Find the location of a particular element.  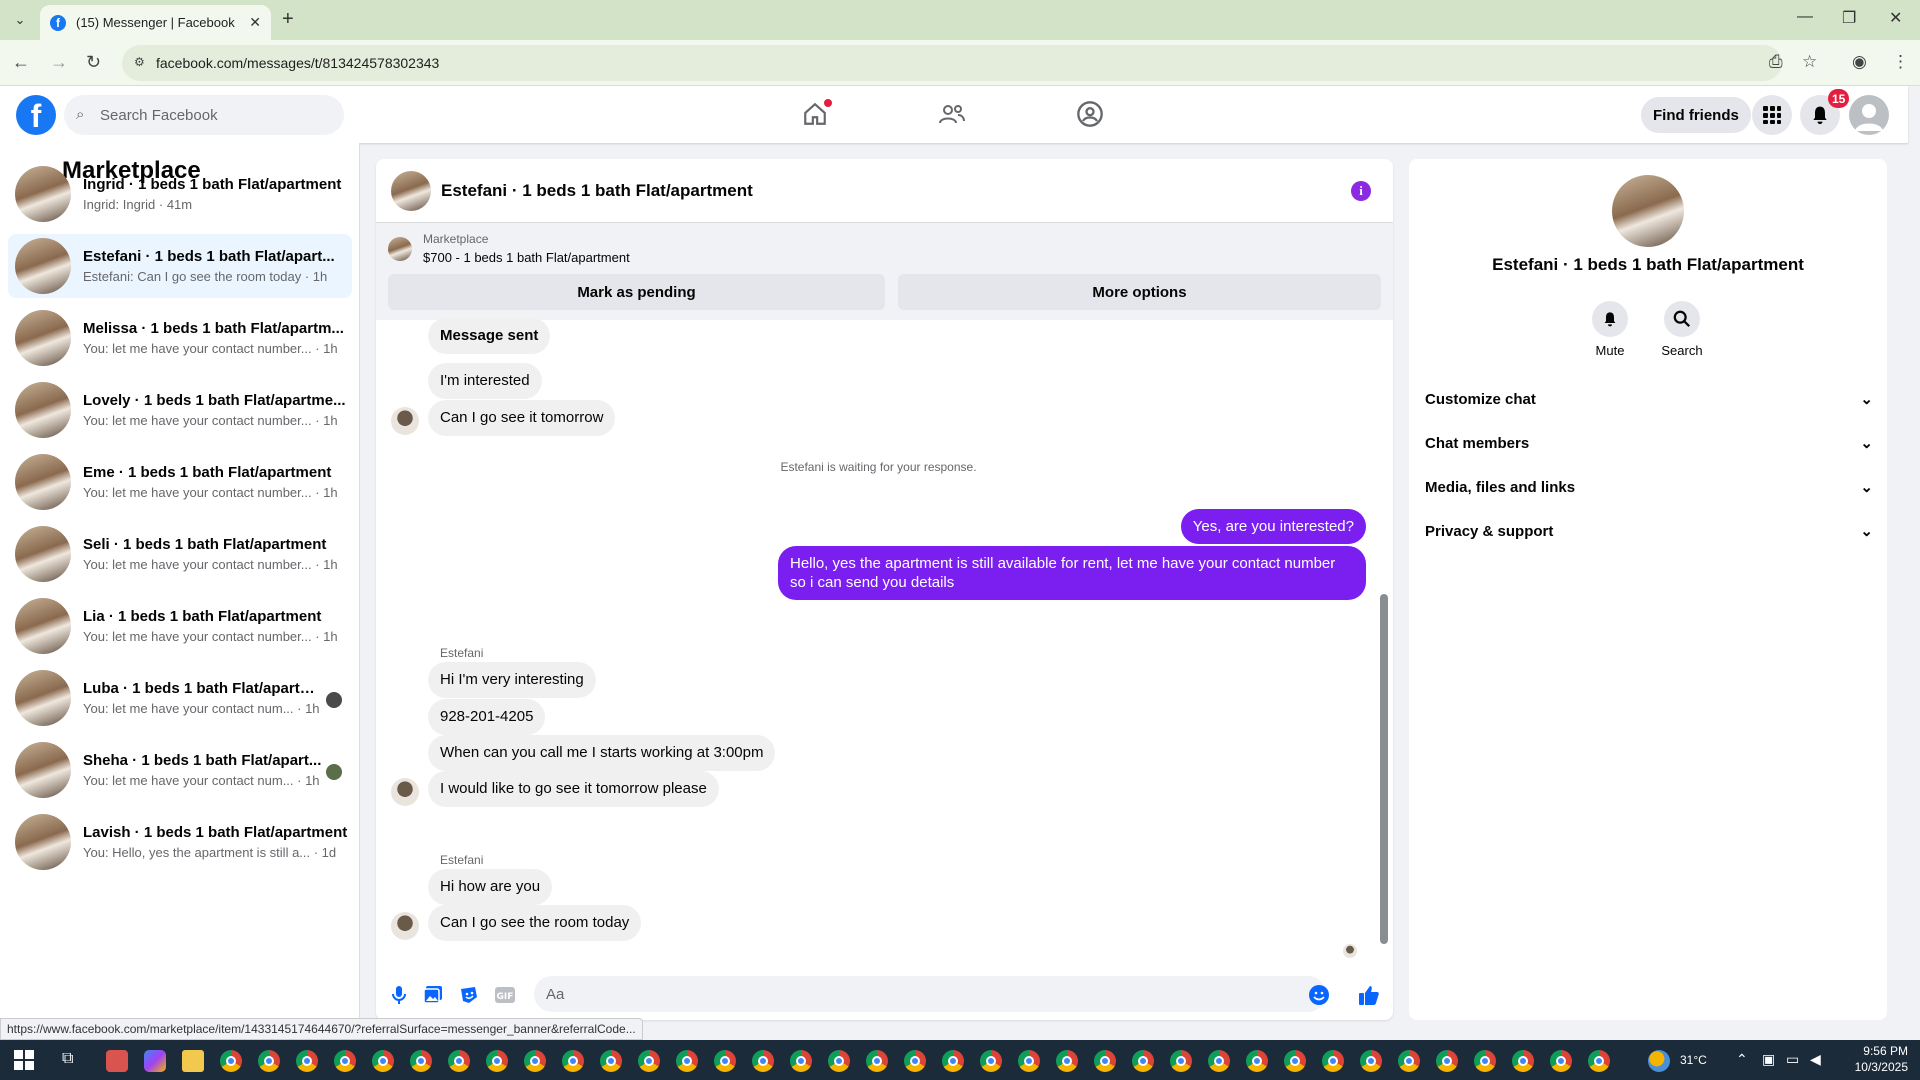

weather-icon is located at coordinates (1659, 1061).